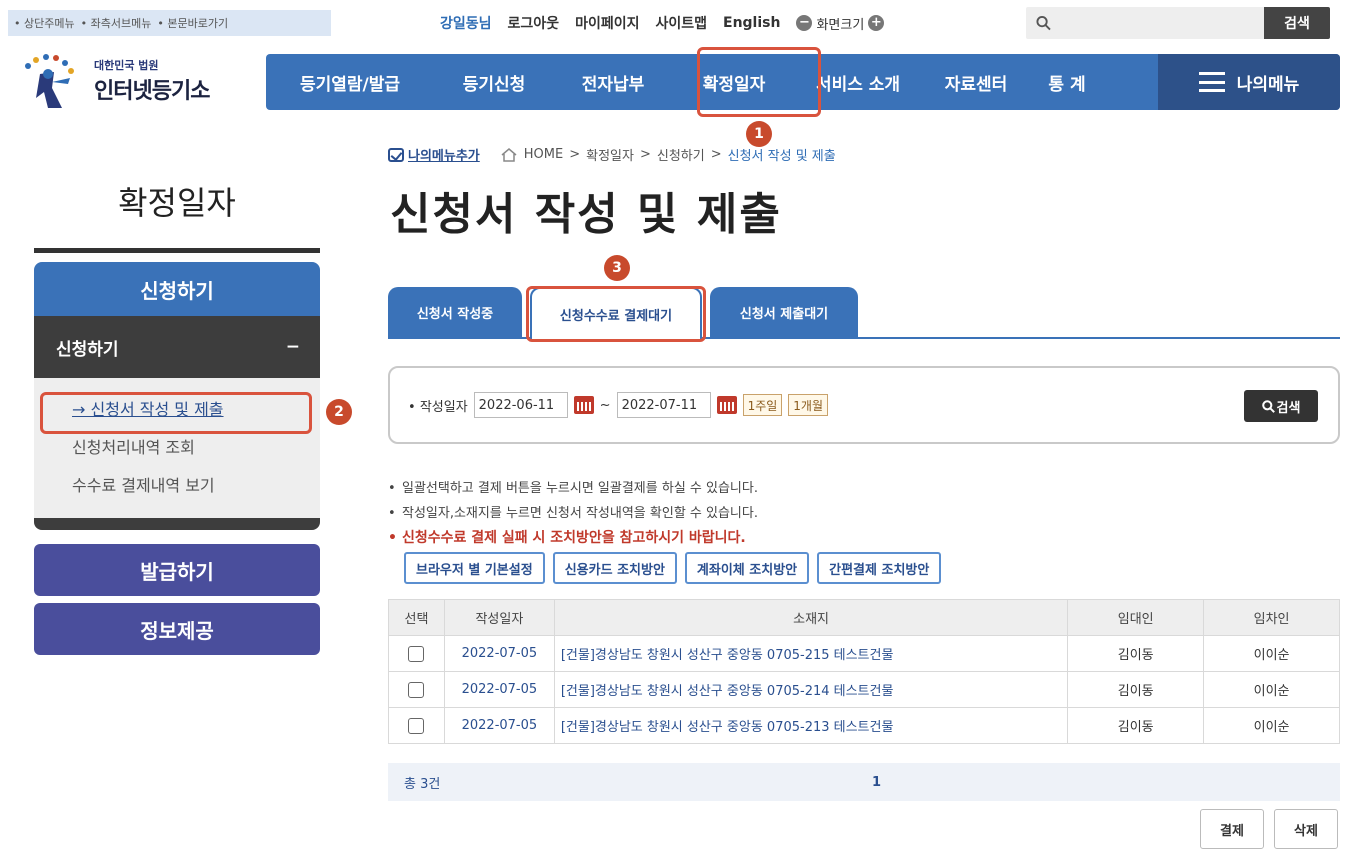 This screenshot has width=1348, height=860. Describe the element at coordinates (784, 312) in the screenshot. I see `tab-submit-pending: 신청서 제출대기` at that location.